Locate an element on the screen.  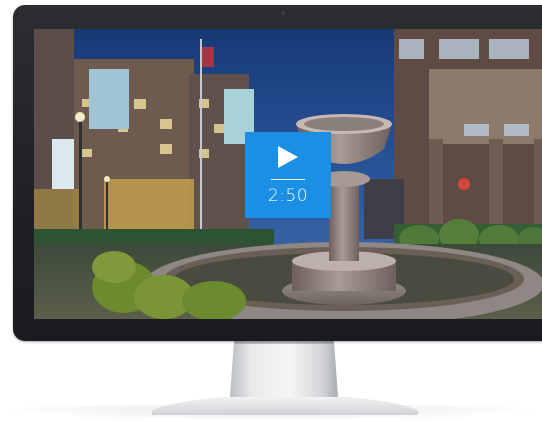
camera-dot is located at coordinates (283, 13).